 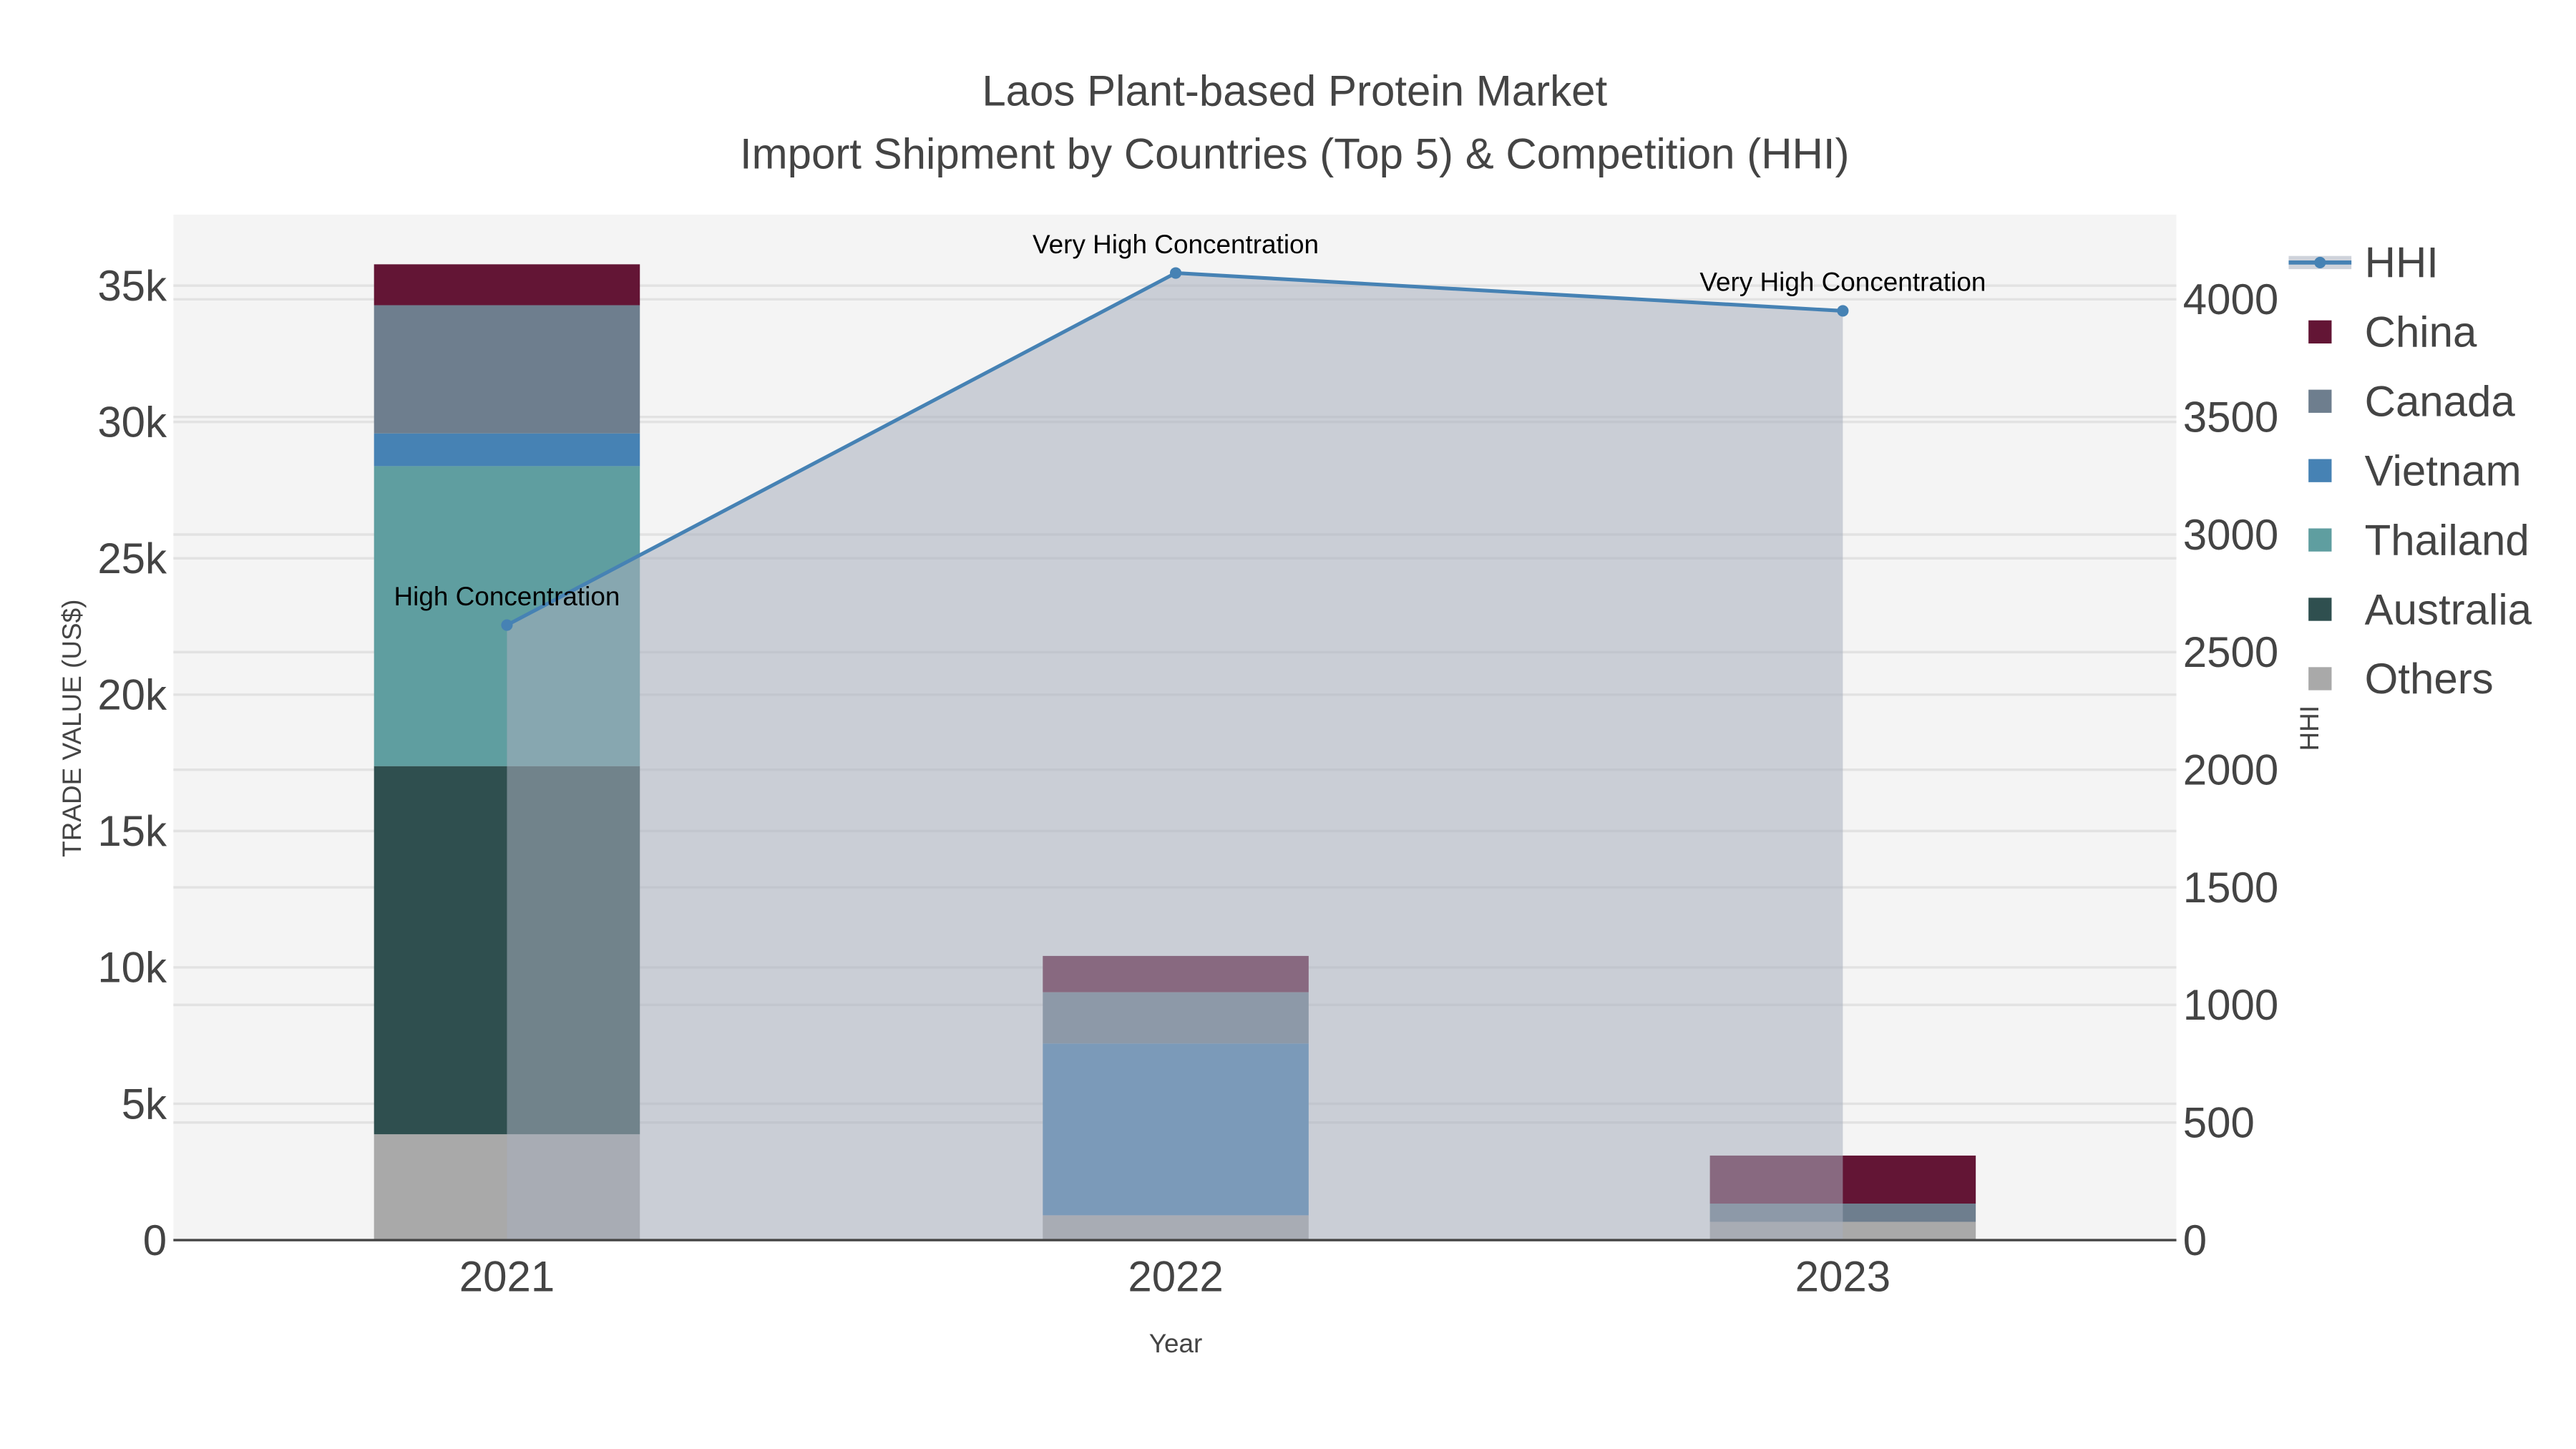 I want to click on bar-vietnam-2021, so click(x=507, y=450).